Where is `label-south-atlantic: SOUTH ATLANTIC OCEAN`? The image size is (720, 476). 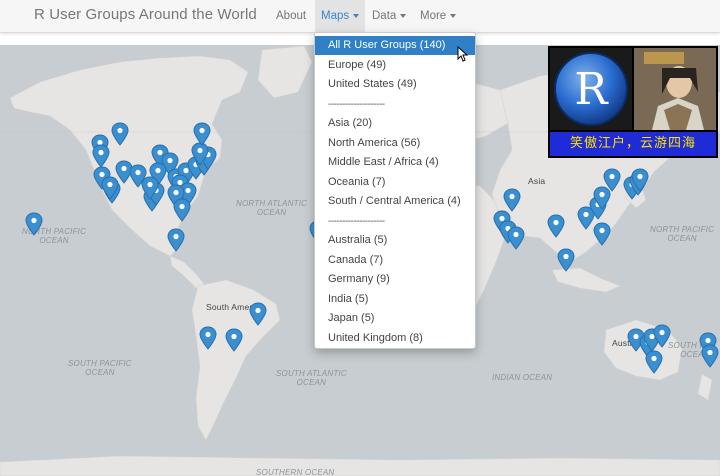
label-south-atlantic: SOUTH ATLANTIC OCEAN is located at coordinates (311, 378).